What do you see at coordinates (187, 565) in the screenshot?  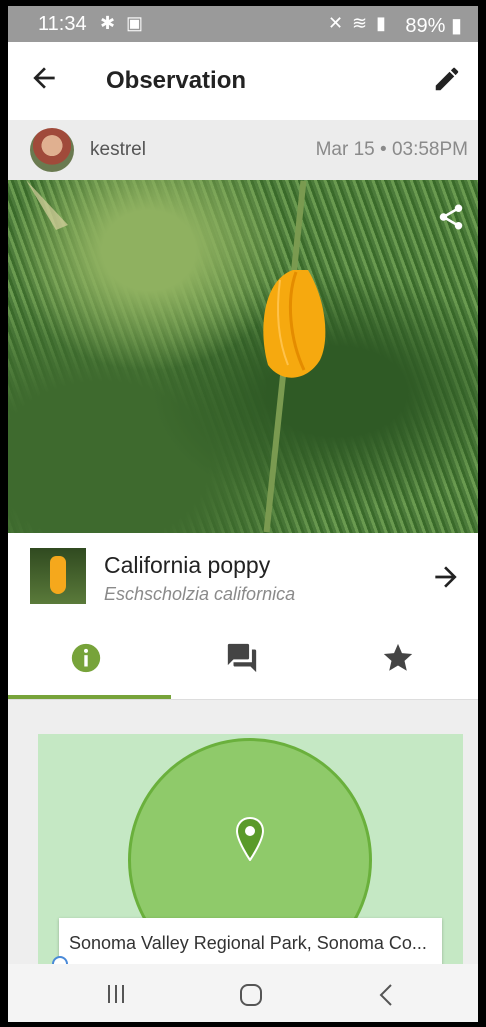 I see `taxon-common-name: California poppy` at bounding box center [187, 565].